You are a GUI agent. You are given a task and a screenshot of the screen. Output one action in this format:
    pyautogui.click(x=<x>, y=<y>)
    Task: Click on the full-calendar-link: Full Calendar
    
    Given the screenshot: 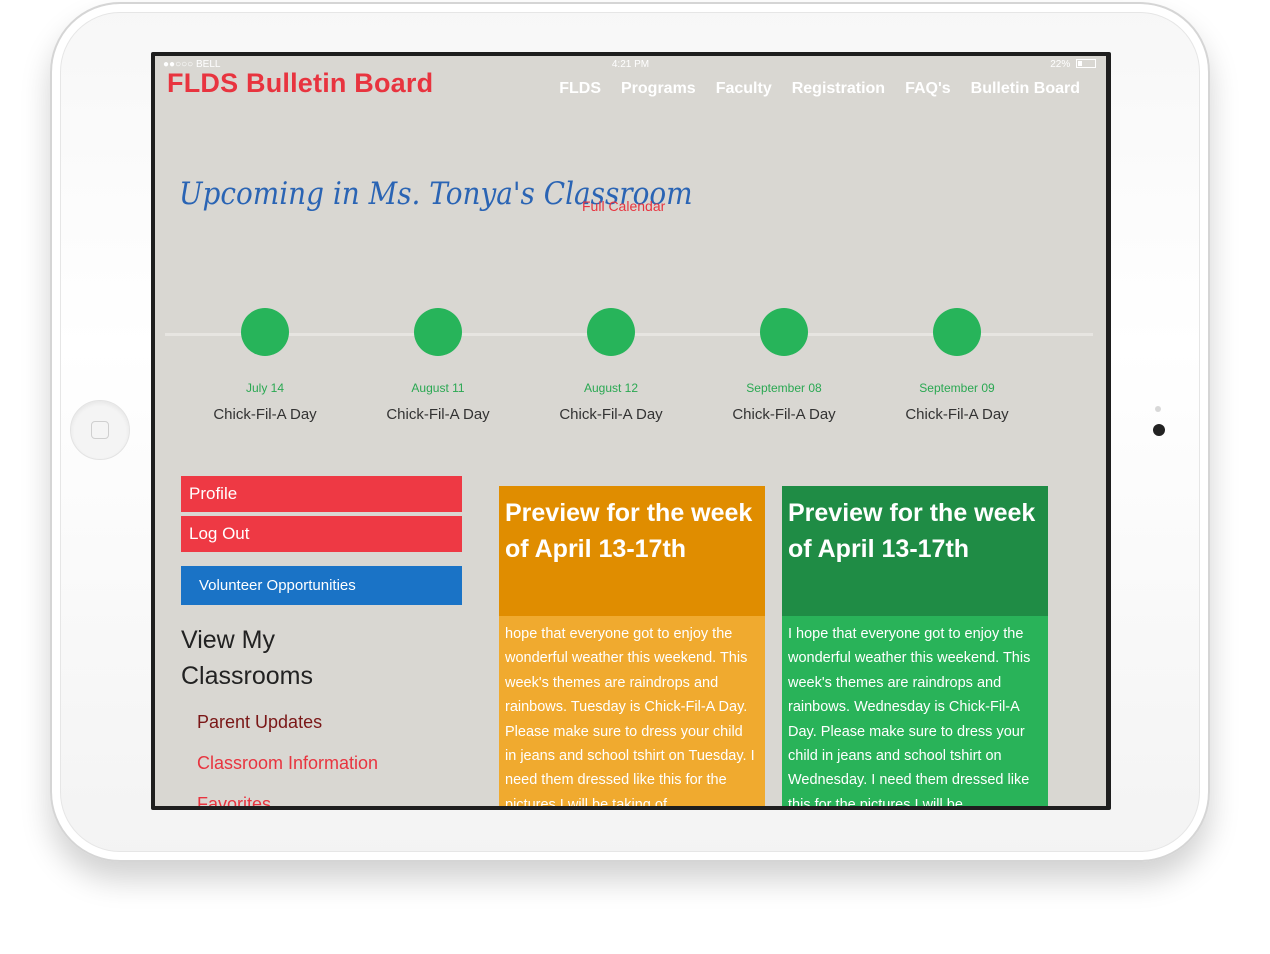 What is the action you would take?
    pyautogui.click(x=623, y=206)
    